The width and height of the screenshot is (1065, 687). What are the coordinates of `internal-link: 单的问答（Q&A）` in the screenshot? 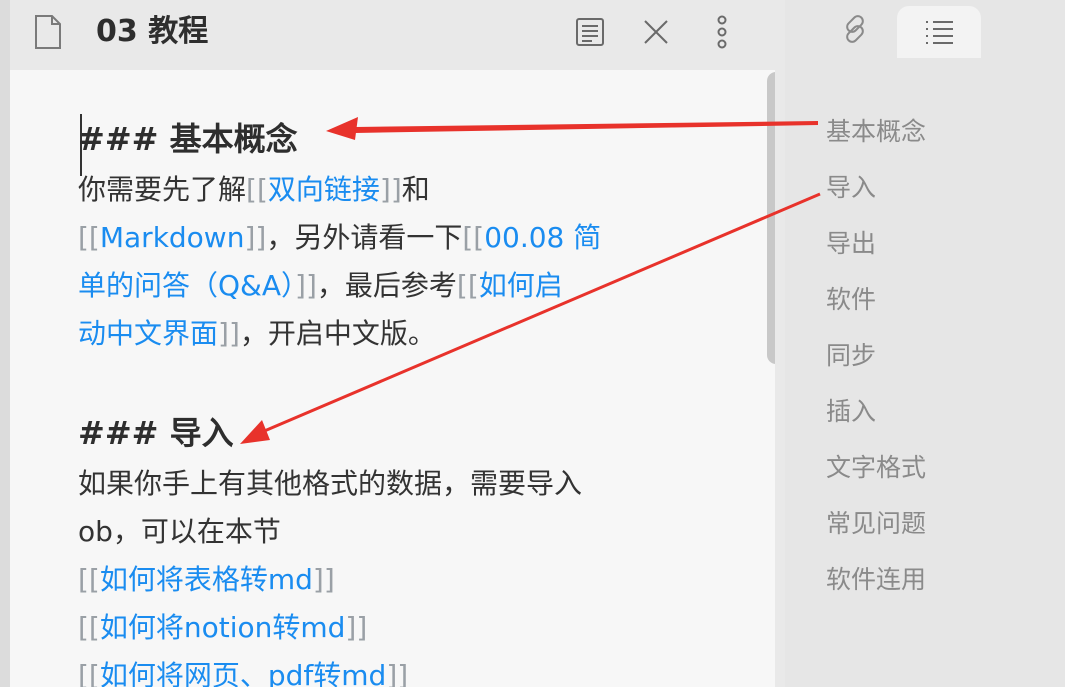 It's located at (186, 285).